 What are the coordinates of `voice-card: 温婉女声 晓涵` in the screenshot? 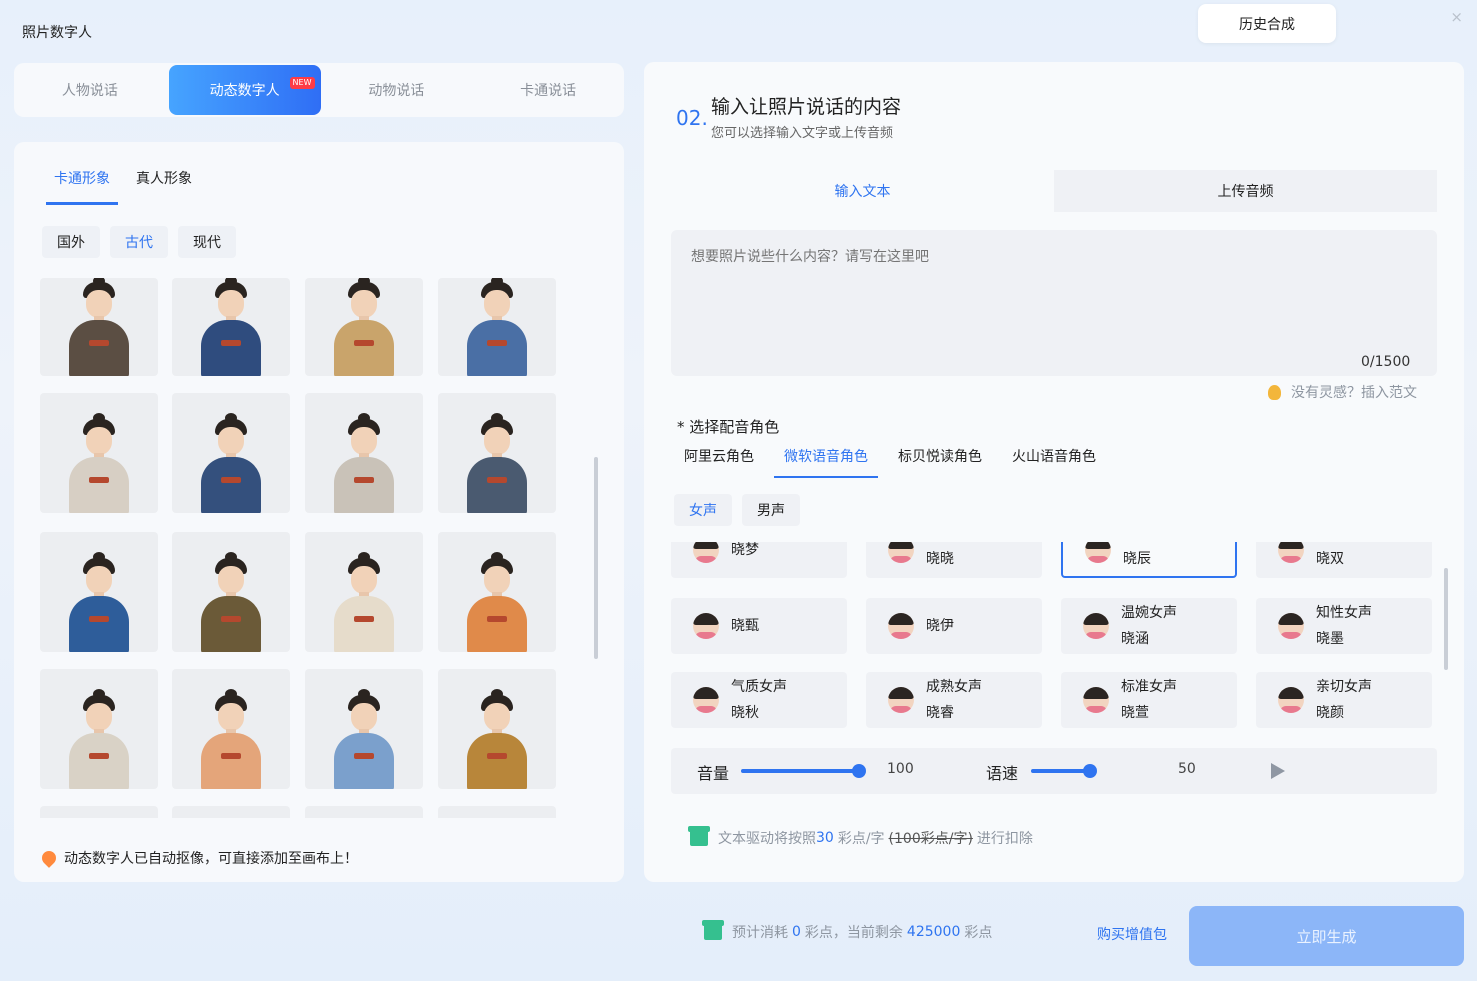 It's located at (1149, 626).